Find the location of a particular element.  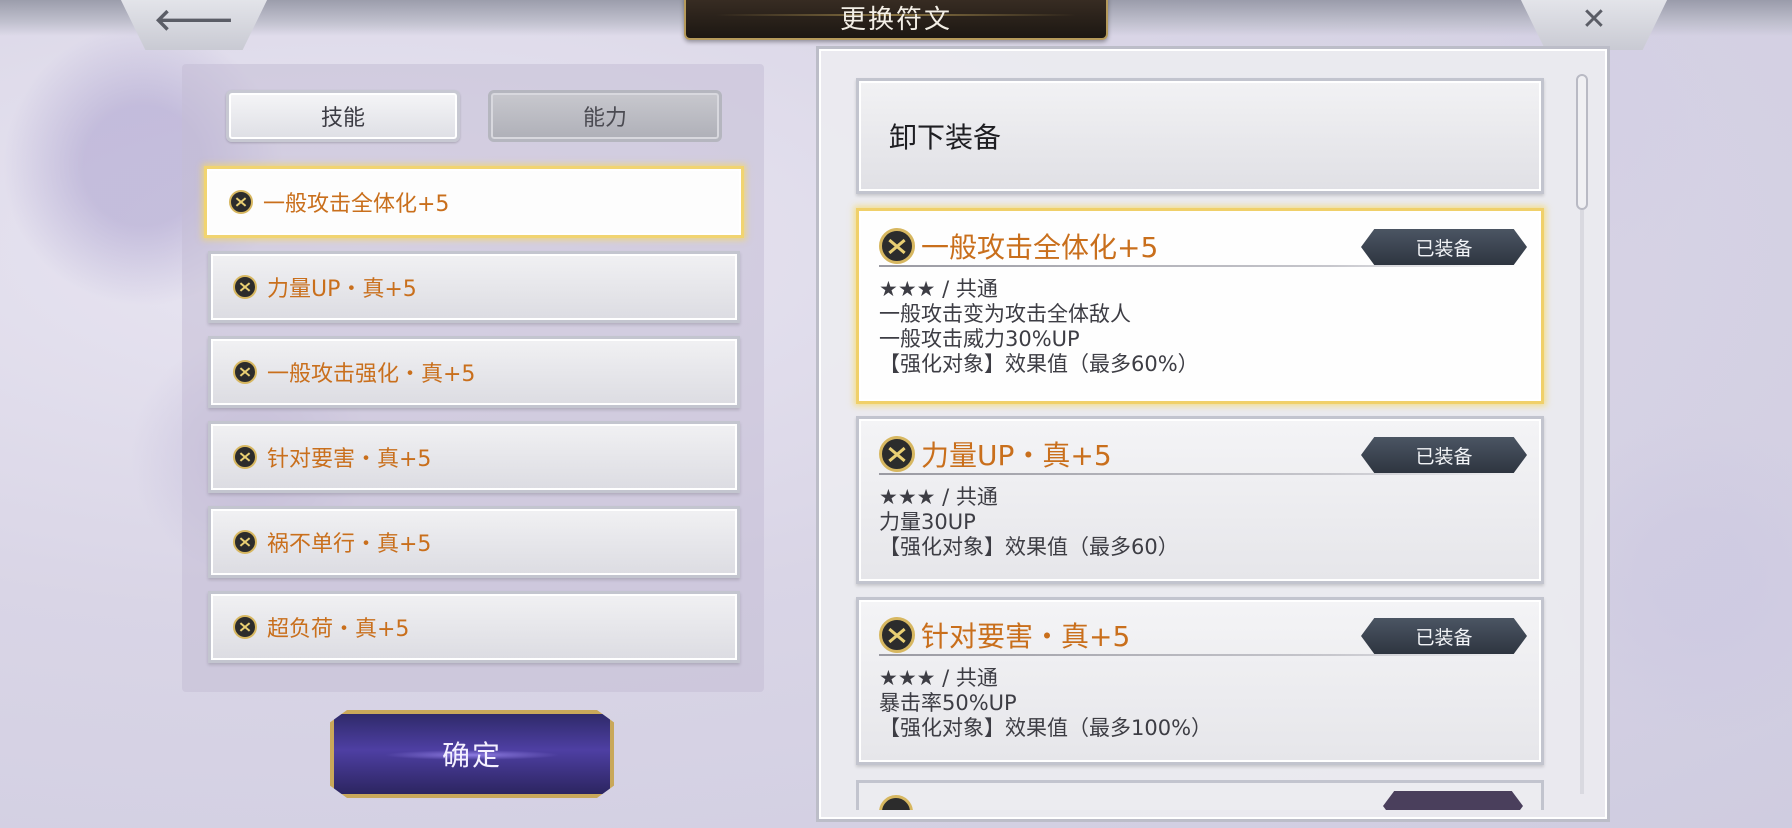

rune-card-line: 【强化对象】效果值（最多100%） is located at coordinates (1046, 728).